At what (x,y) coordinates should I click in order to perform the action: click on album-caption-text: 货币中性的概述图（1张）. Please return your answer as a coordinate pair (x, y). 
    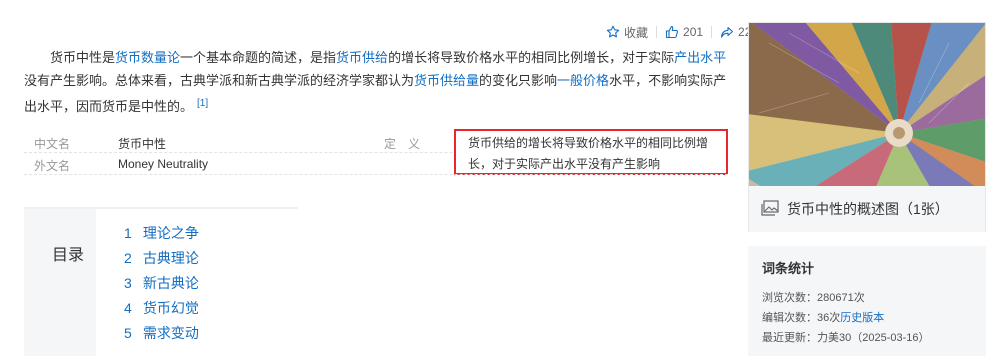
    Looking at the image, I should click on (868, 209).